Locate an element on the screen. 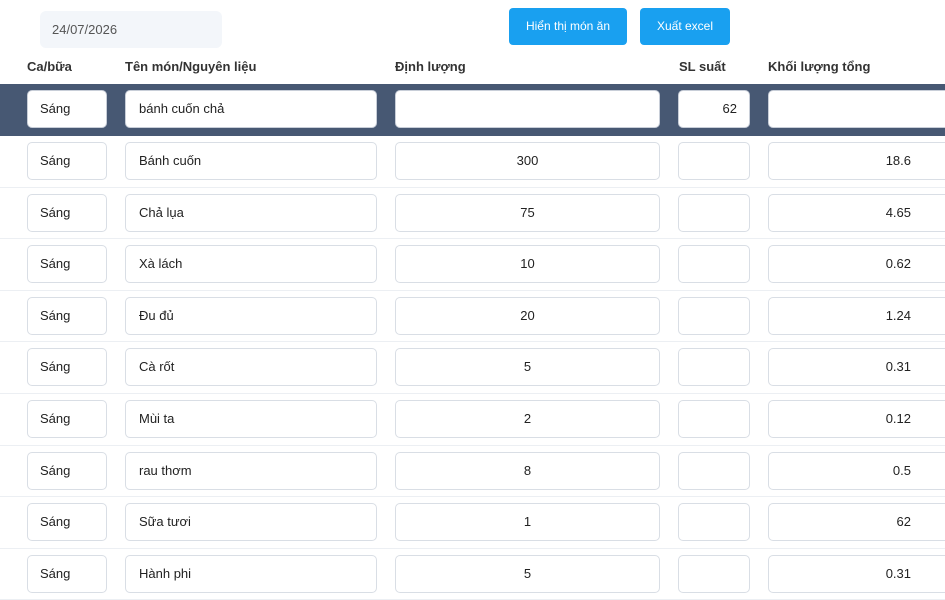  quantity-field is located at coordinates (527, 109).